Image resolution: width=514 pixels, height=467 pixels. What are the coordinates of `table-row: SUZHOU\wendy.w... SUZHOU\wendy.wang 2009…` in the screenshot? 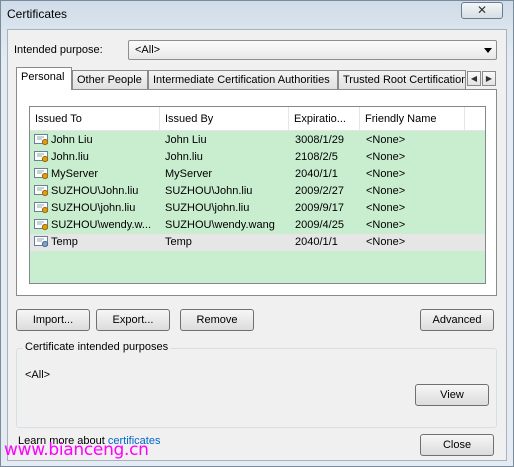 It's located at (257, 225).